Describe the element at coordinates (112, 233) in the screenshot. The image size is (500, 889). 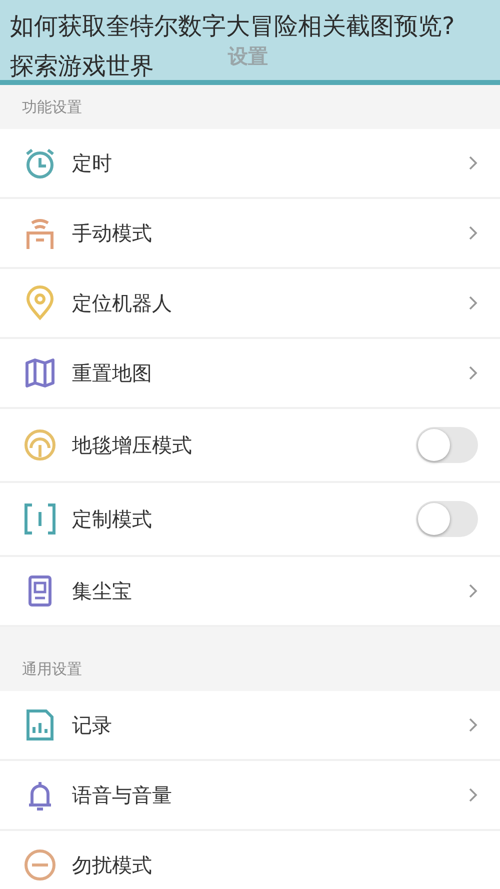
I see `row-label: 手动模式` at that location.